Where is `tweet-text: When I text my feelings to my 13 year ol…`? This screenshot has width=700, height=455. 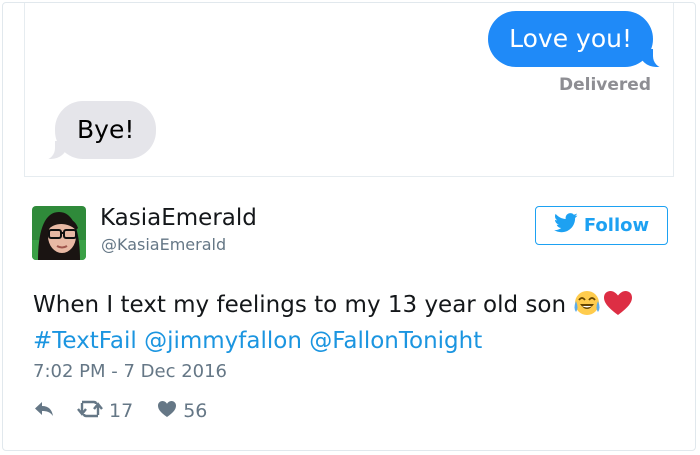 tweet-text: When I text my feelings to my 13 year ol… is located at coordinates (353, 323).